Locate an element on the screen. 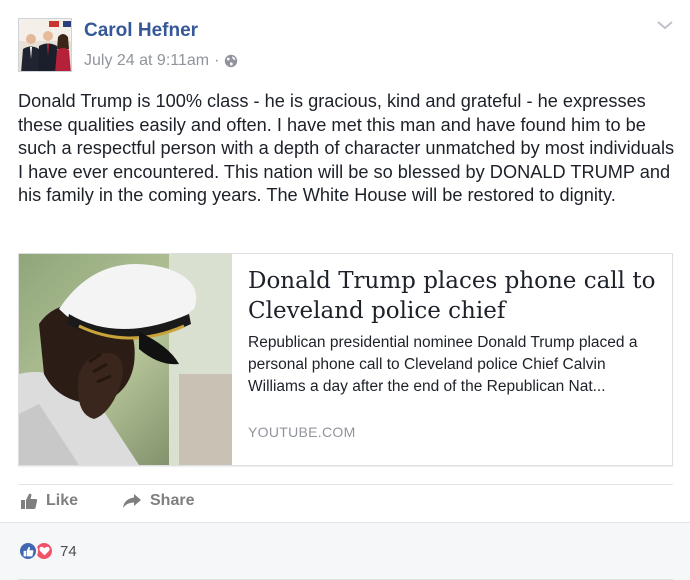 Image resolution: width=690 pixels, height=580 pixels. reactions-footer: 74 is located at coordinates (345, 551).